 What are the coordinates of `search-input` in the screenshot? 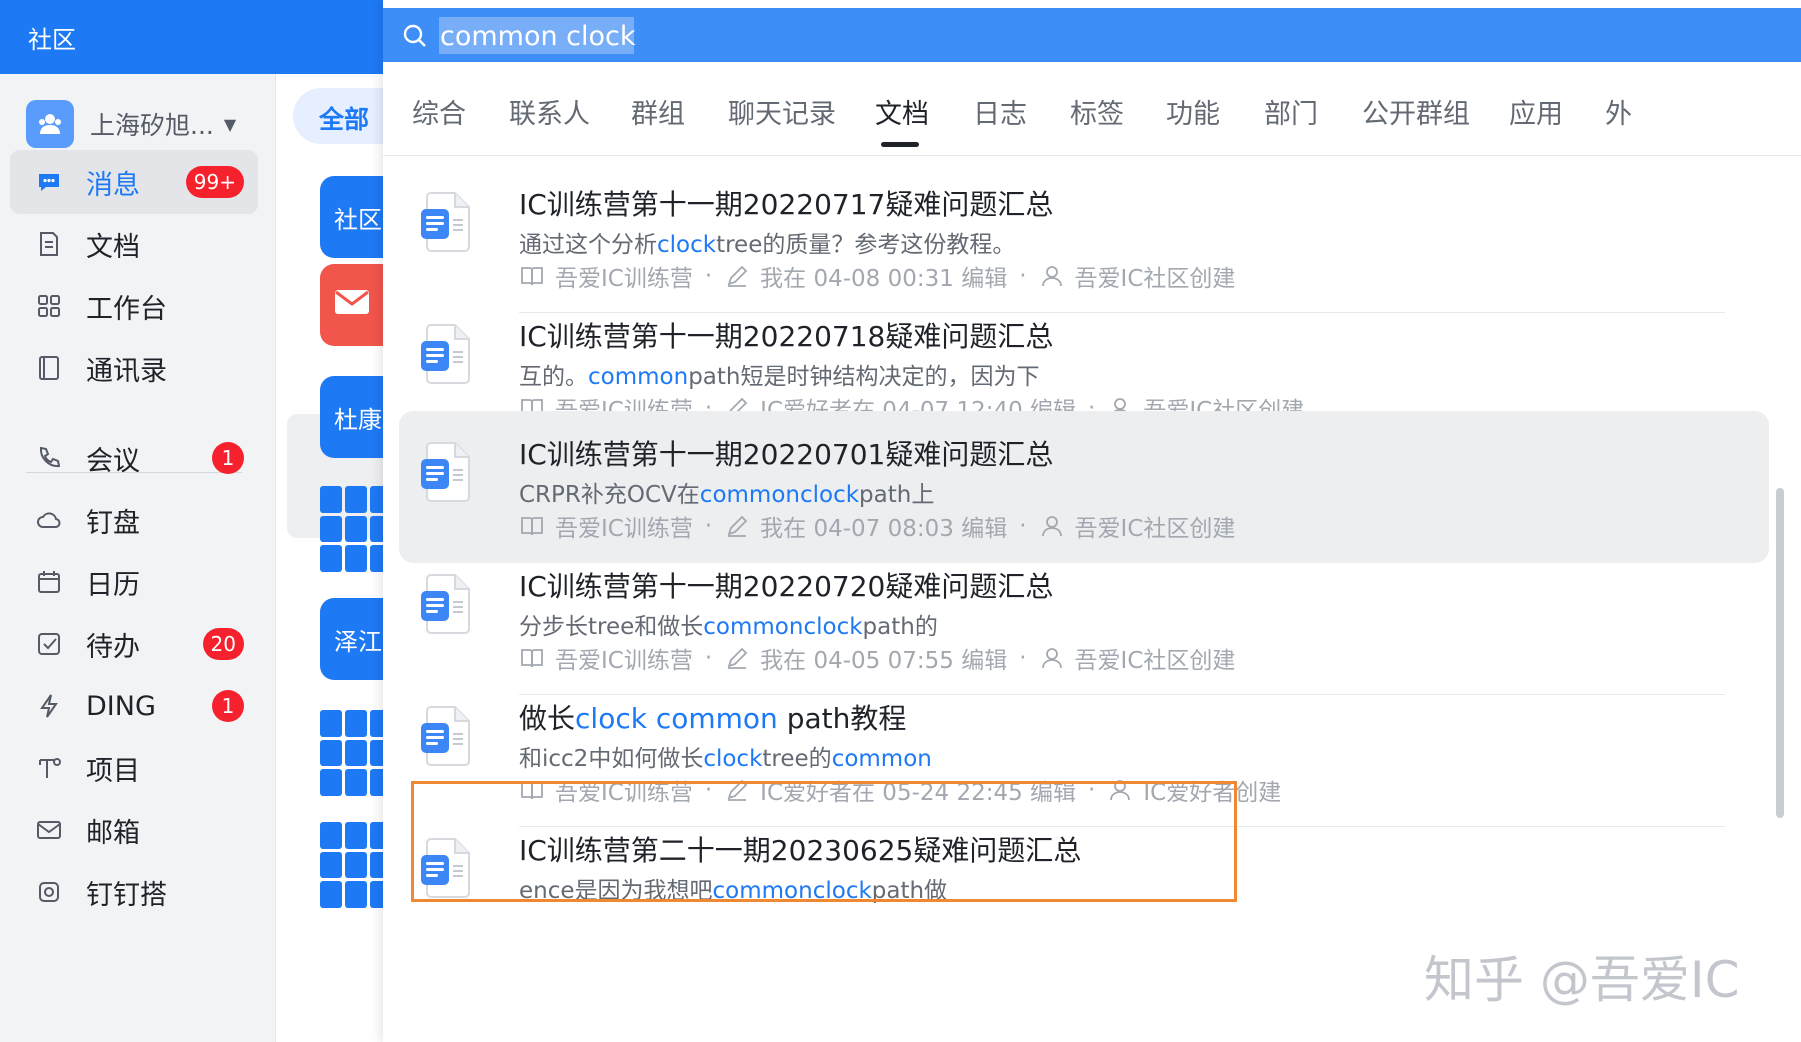 It's located at (890, 36).